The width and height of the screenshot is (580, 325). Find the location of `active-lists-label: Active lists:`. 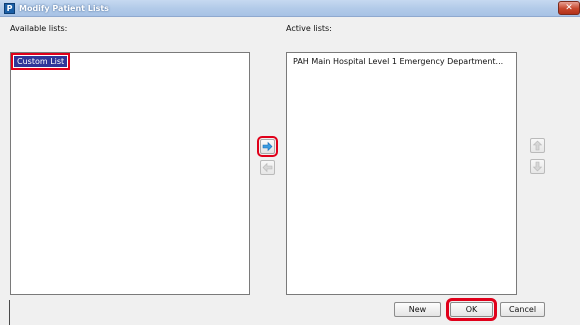

active-lists-label: Active lists: is located at coordinates (309, 28).